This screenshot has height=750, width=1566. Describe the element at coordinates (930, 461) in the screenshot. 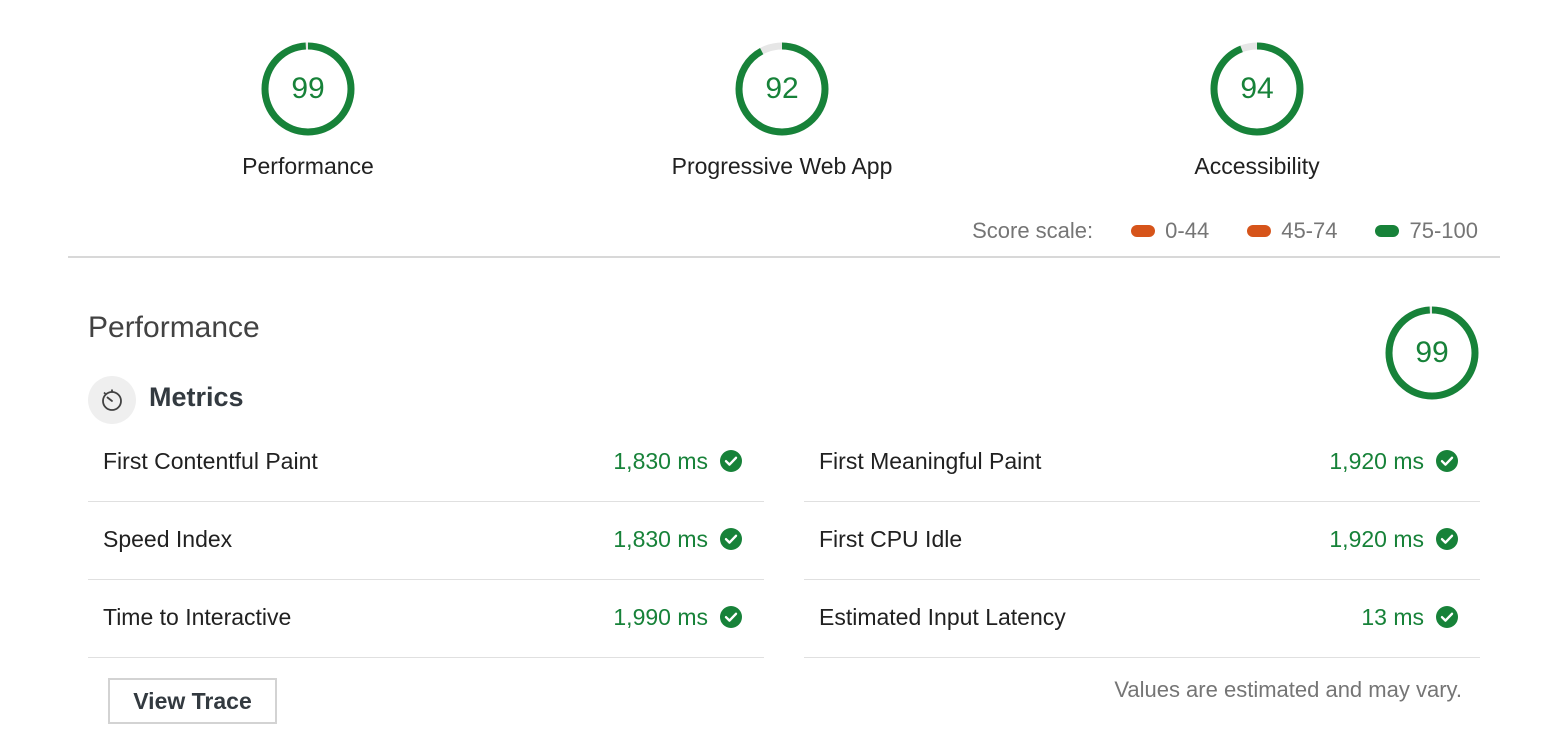

I see `metric-name: First Meaningful Paint` at that location.